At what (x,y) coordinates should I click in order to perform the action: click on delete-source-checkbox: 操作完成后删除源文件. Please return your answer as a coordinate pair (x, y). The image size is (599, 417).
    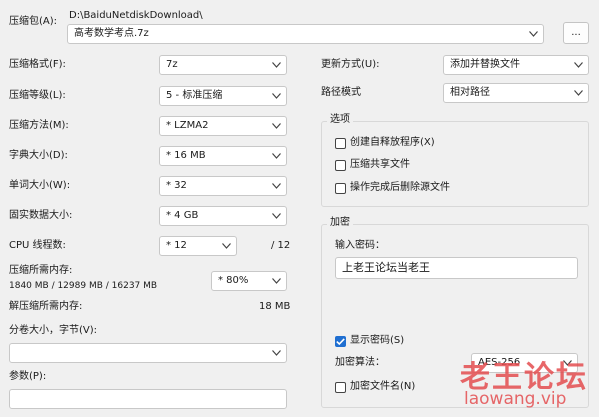
    Looking at the image, I should click on (392, 188).